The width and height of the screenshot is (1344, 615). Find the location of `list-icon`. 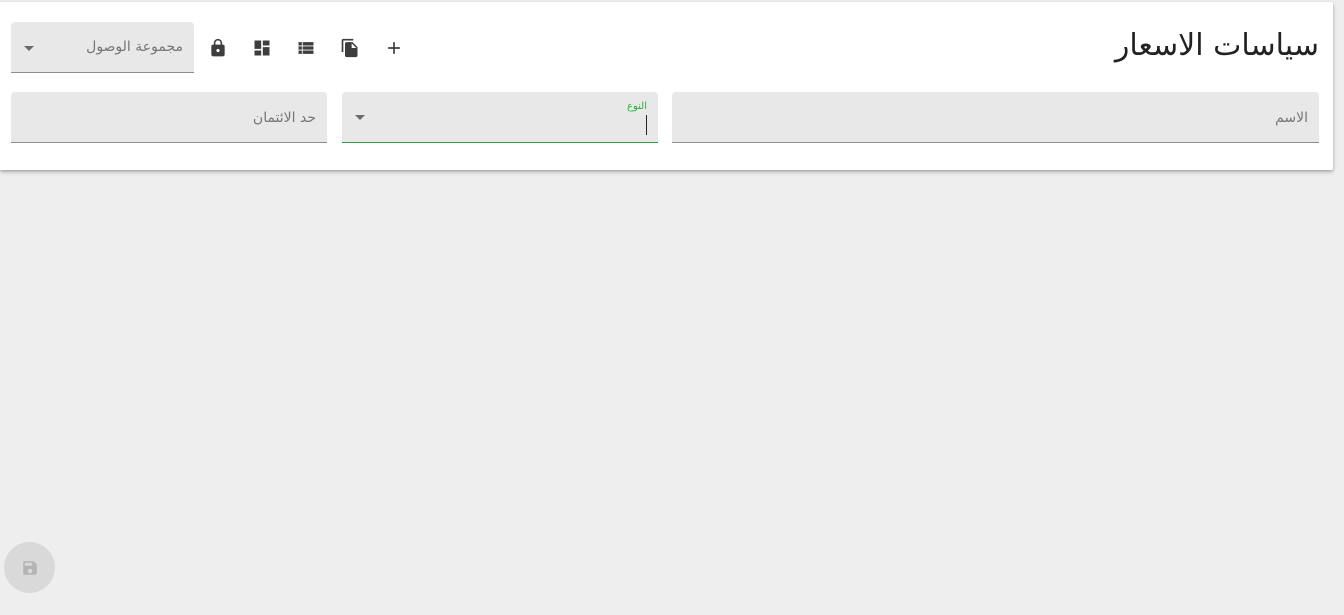

list-icon is located at coordinates (306, 48).